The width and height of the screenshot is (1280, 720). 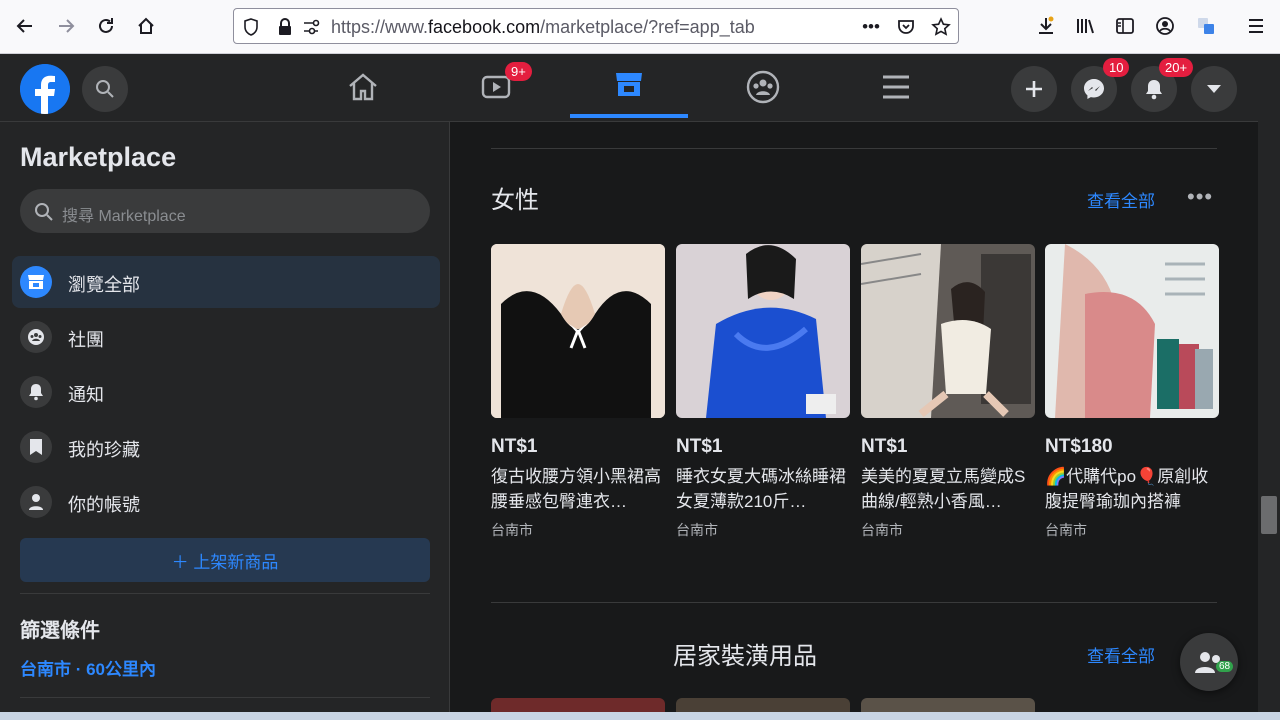 I want to click on bookmark-icon, so click(x=36, y=447).